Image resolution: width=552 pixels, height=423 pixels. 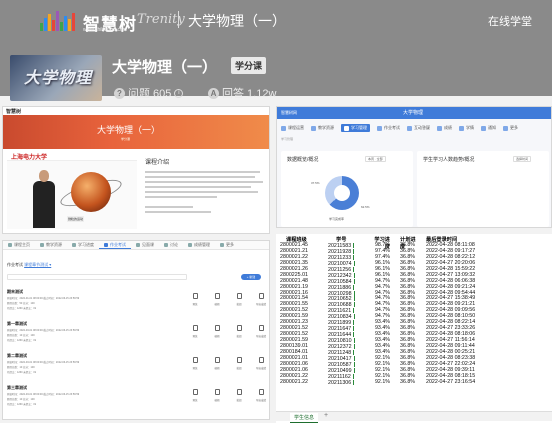 What do you see at coordinates (227, 245) in the screenshot?
I see `course-admin-tab: 更多` at bounding box center [227, 245].